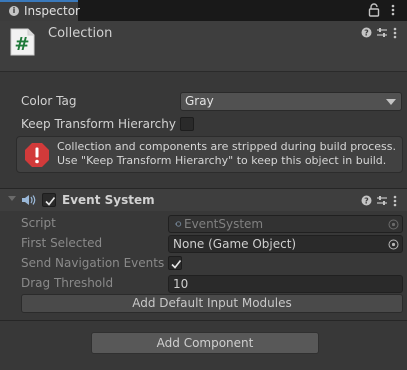 The height and width of the screenshot is (370, 407). Describe the element at coordinates (38, 223) in the screenshot. I see `script-label: Script` at that location.